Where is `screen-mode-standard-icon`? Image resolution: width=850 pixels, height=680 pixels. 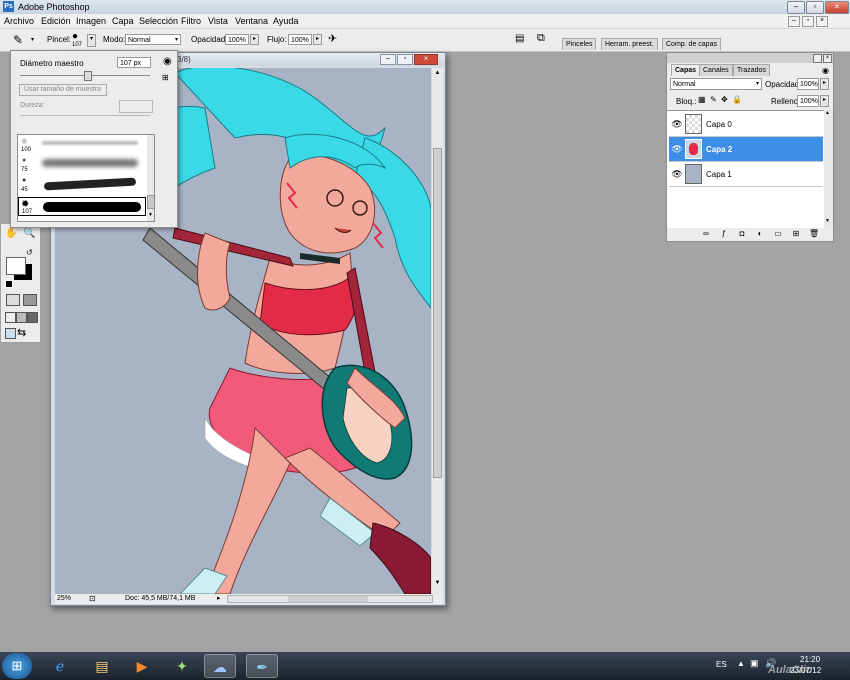
screen-mode-standard-icon is located at coordinates (10, 317).